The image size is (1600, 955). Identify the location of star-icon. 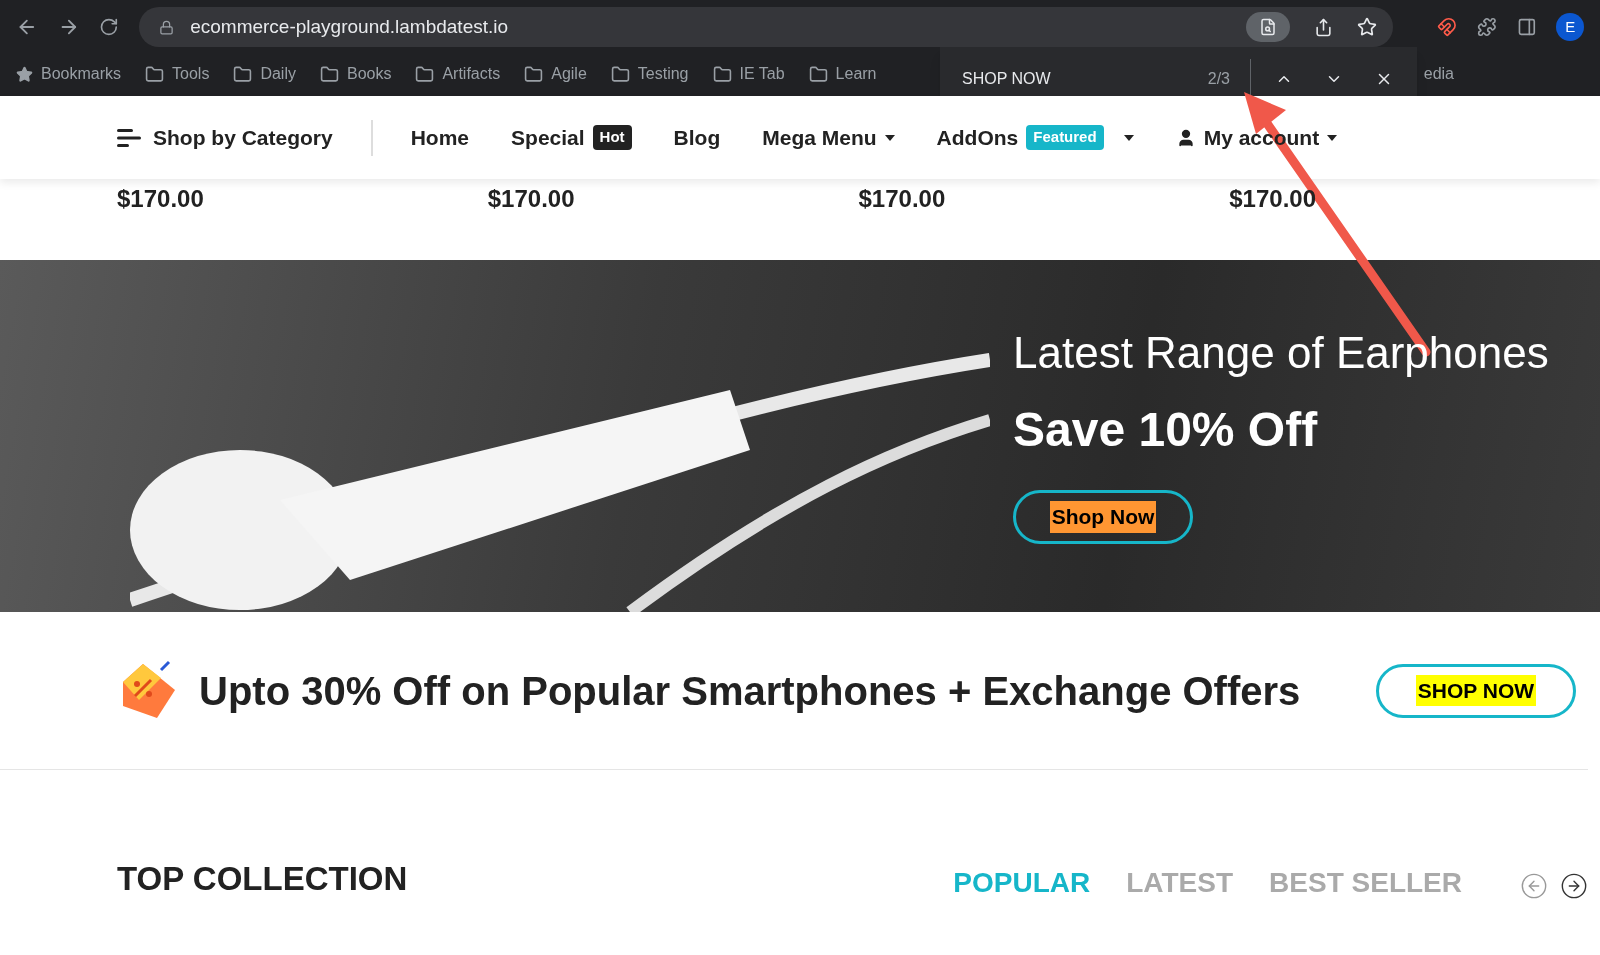
(24, 74).